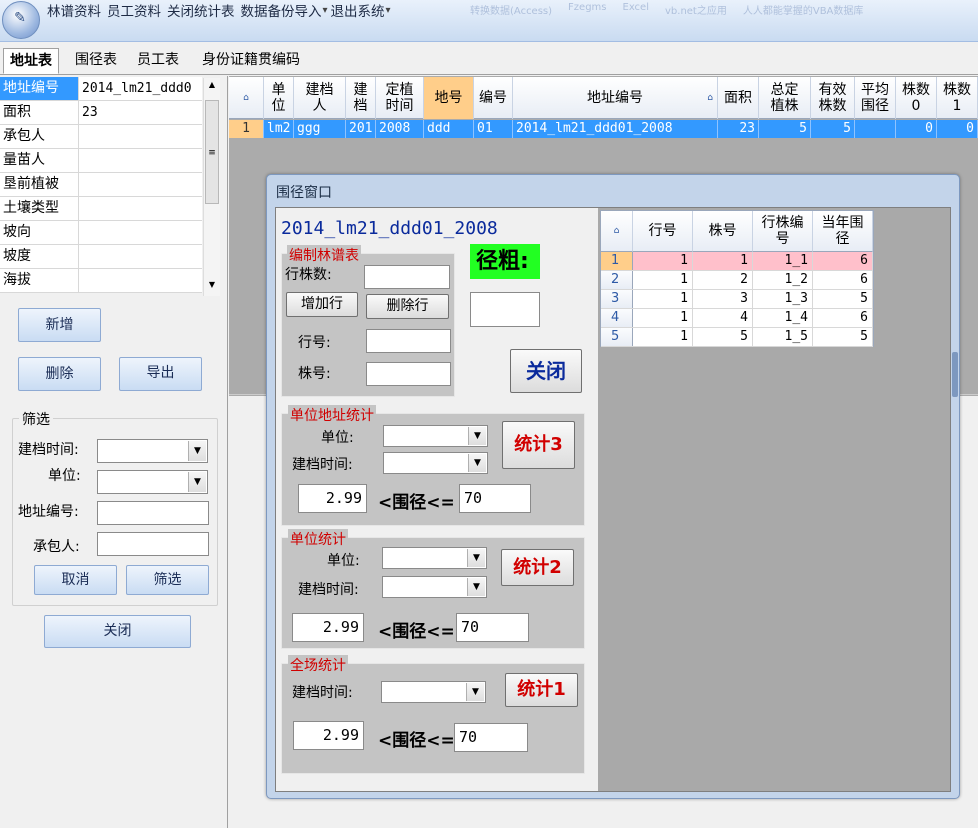 The image size is (978, 828). What do you see at coordinates (400, 129) in the screenshot?
I see `cell-plant-time: 2008` at bounding box center [400, 129].